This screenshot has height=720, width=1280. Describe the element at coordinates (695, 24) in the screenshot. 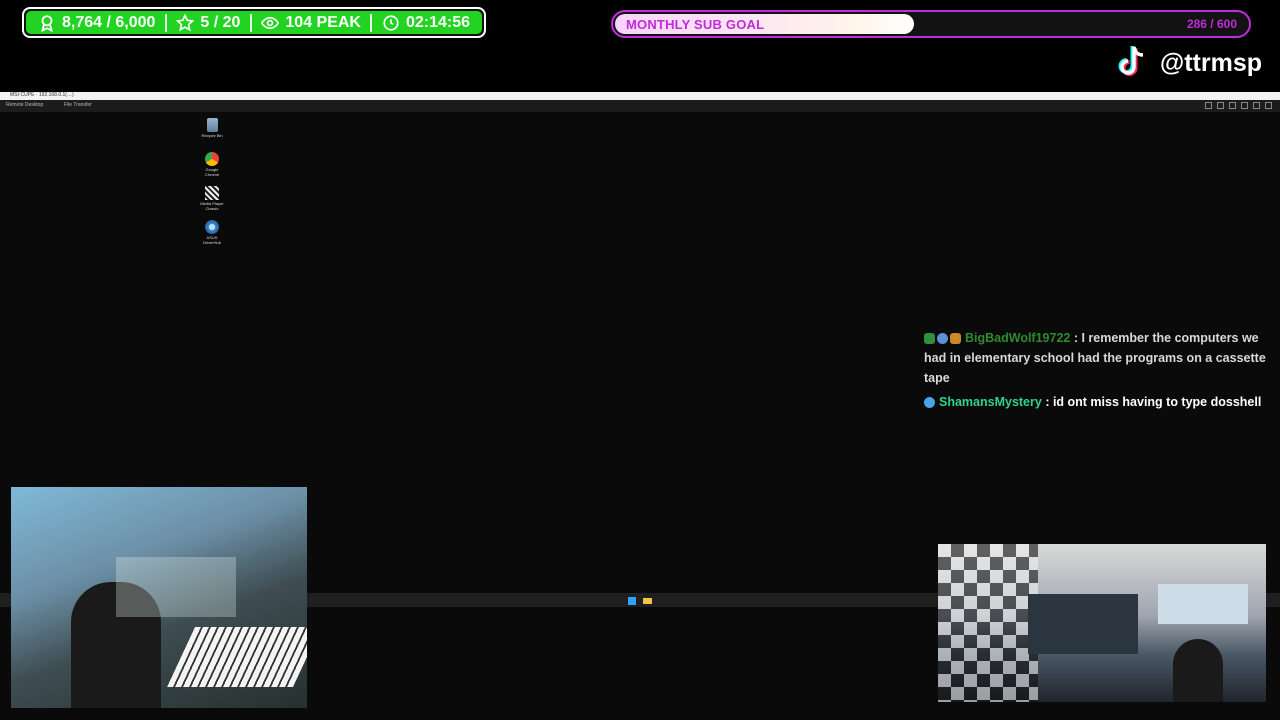

I see `sub-goal-label: MONTHLY SUB GOAL` at that location.